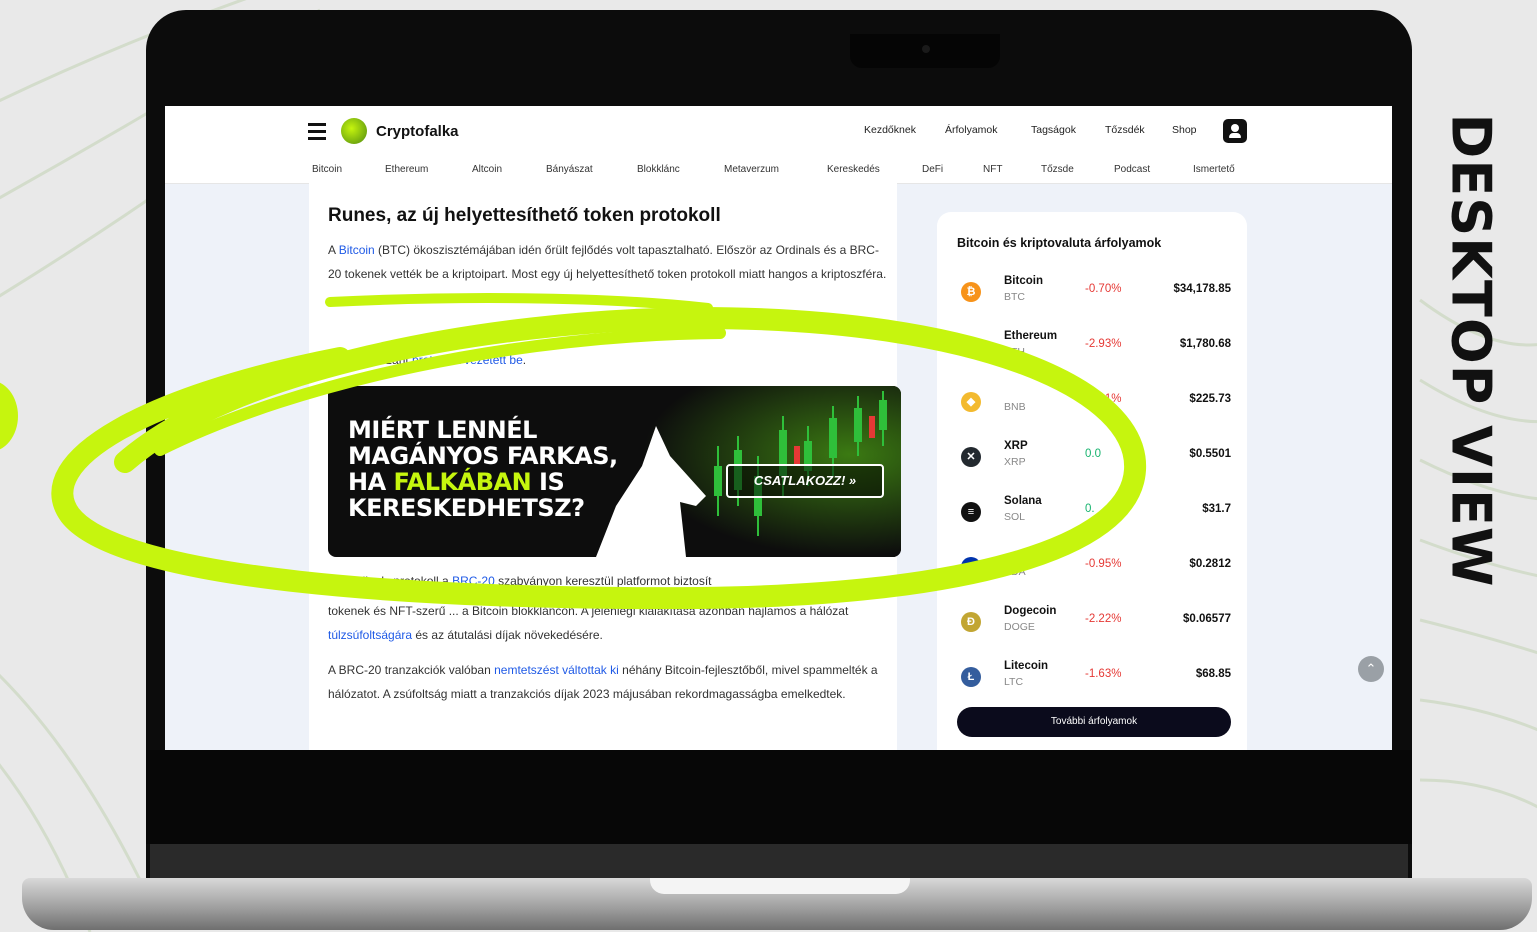 The image size is (1537, 932). I want to click on coin-row: Ð Dogecoin DOGE -2.22% $0.06577, so click(1092, 624).